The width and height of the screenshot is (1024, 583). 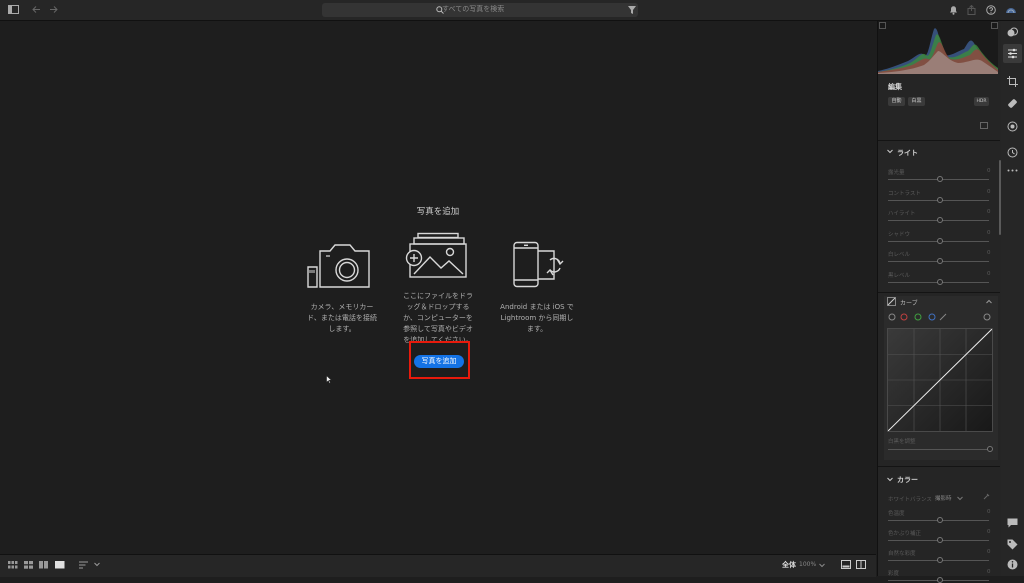 What do you see at coordinates (991, 10) in the screenshot?
I see `help-icon` at bounding box center [991, 10].